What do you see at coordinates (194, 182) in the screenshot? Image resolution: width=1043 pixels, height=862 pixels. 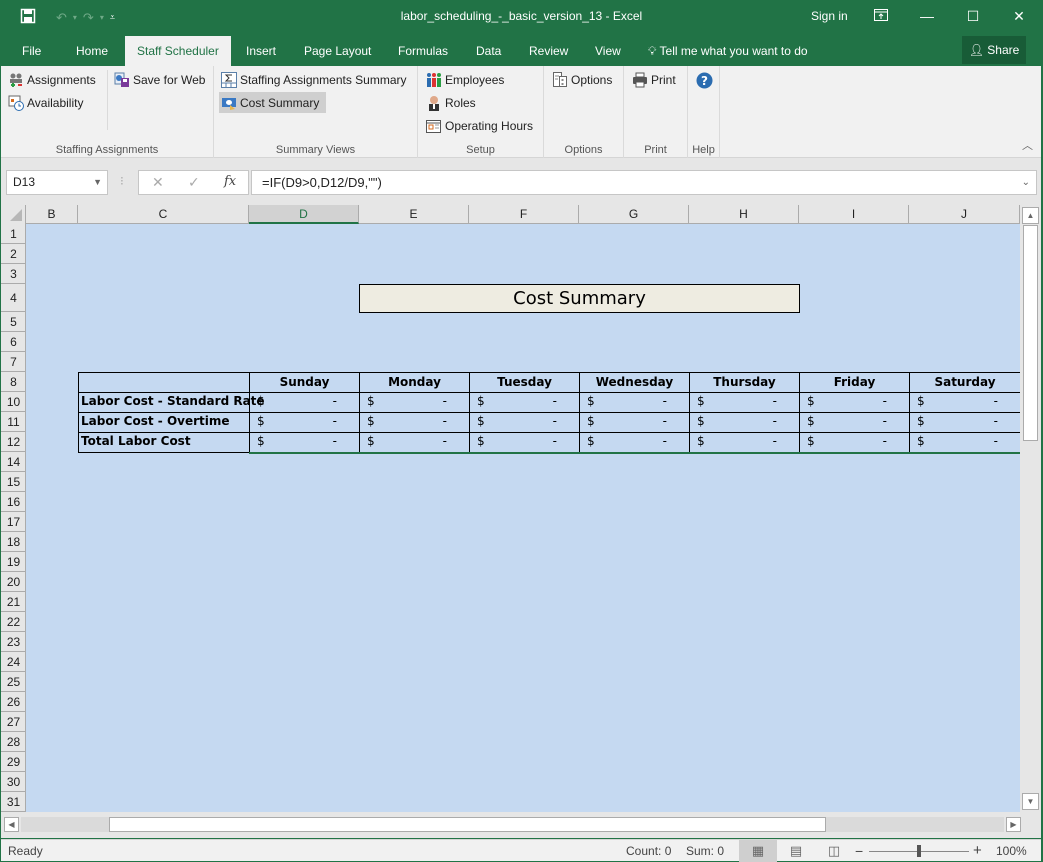 I see `enter-check-icon: ✓` at bounding box center [194, 182].